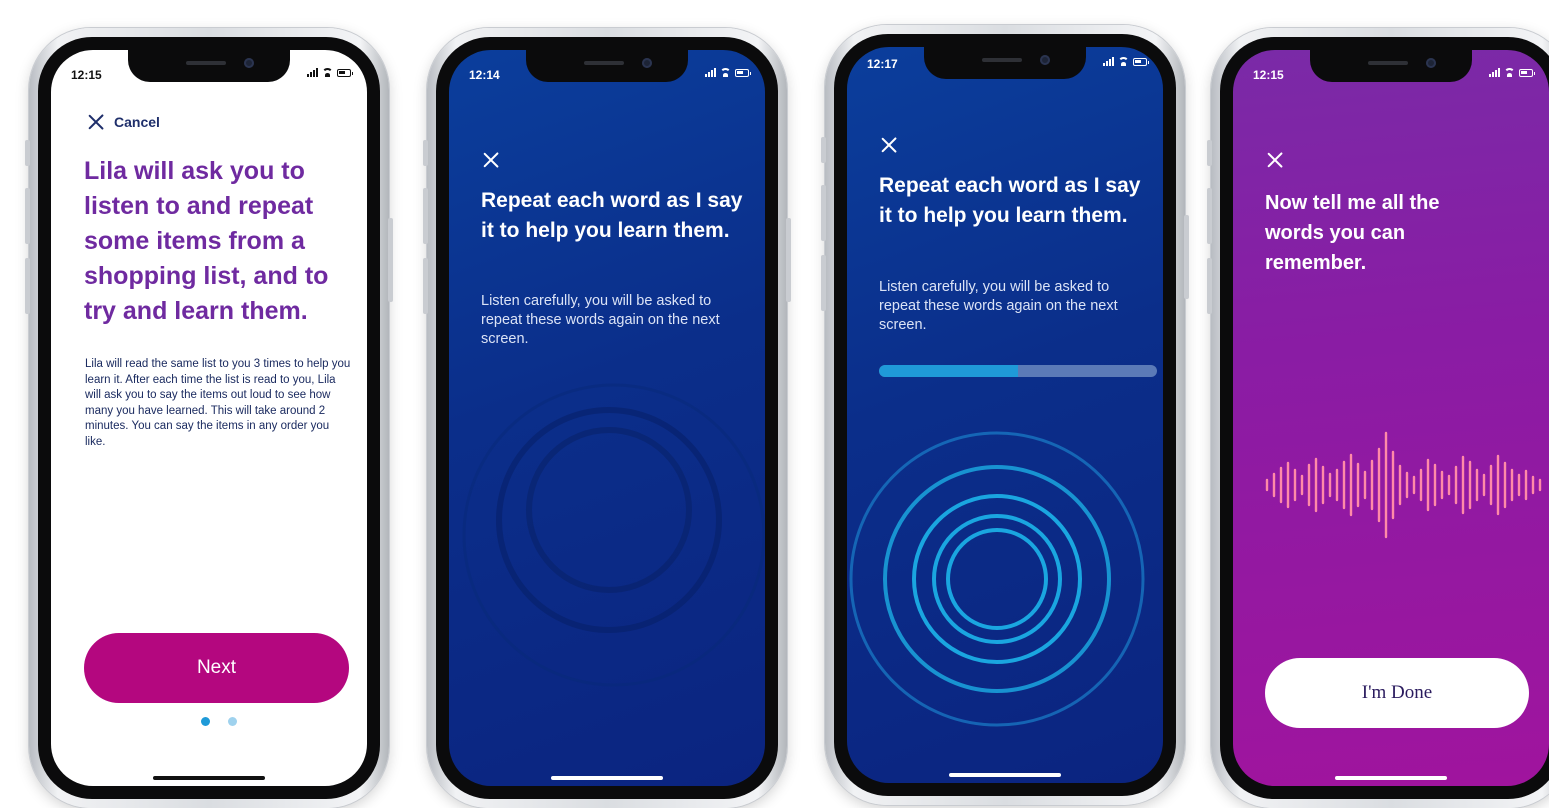 Image resolution: width=1549 pixels, height=808 pixels. What do you see at coordinates (948, 371) in the screenshot?
I see `progress-fill` at bounding box center [948, 371].